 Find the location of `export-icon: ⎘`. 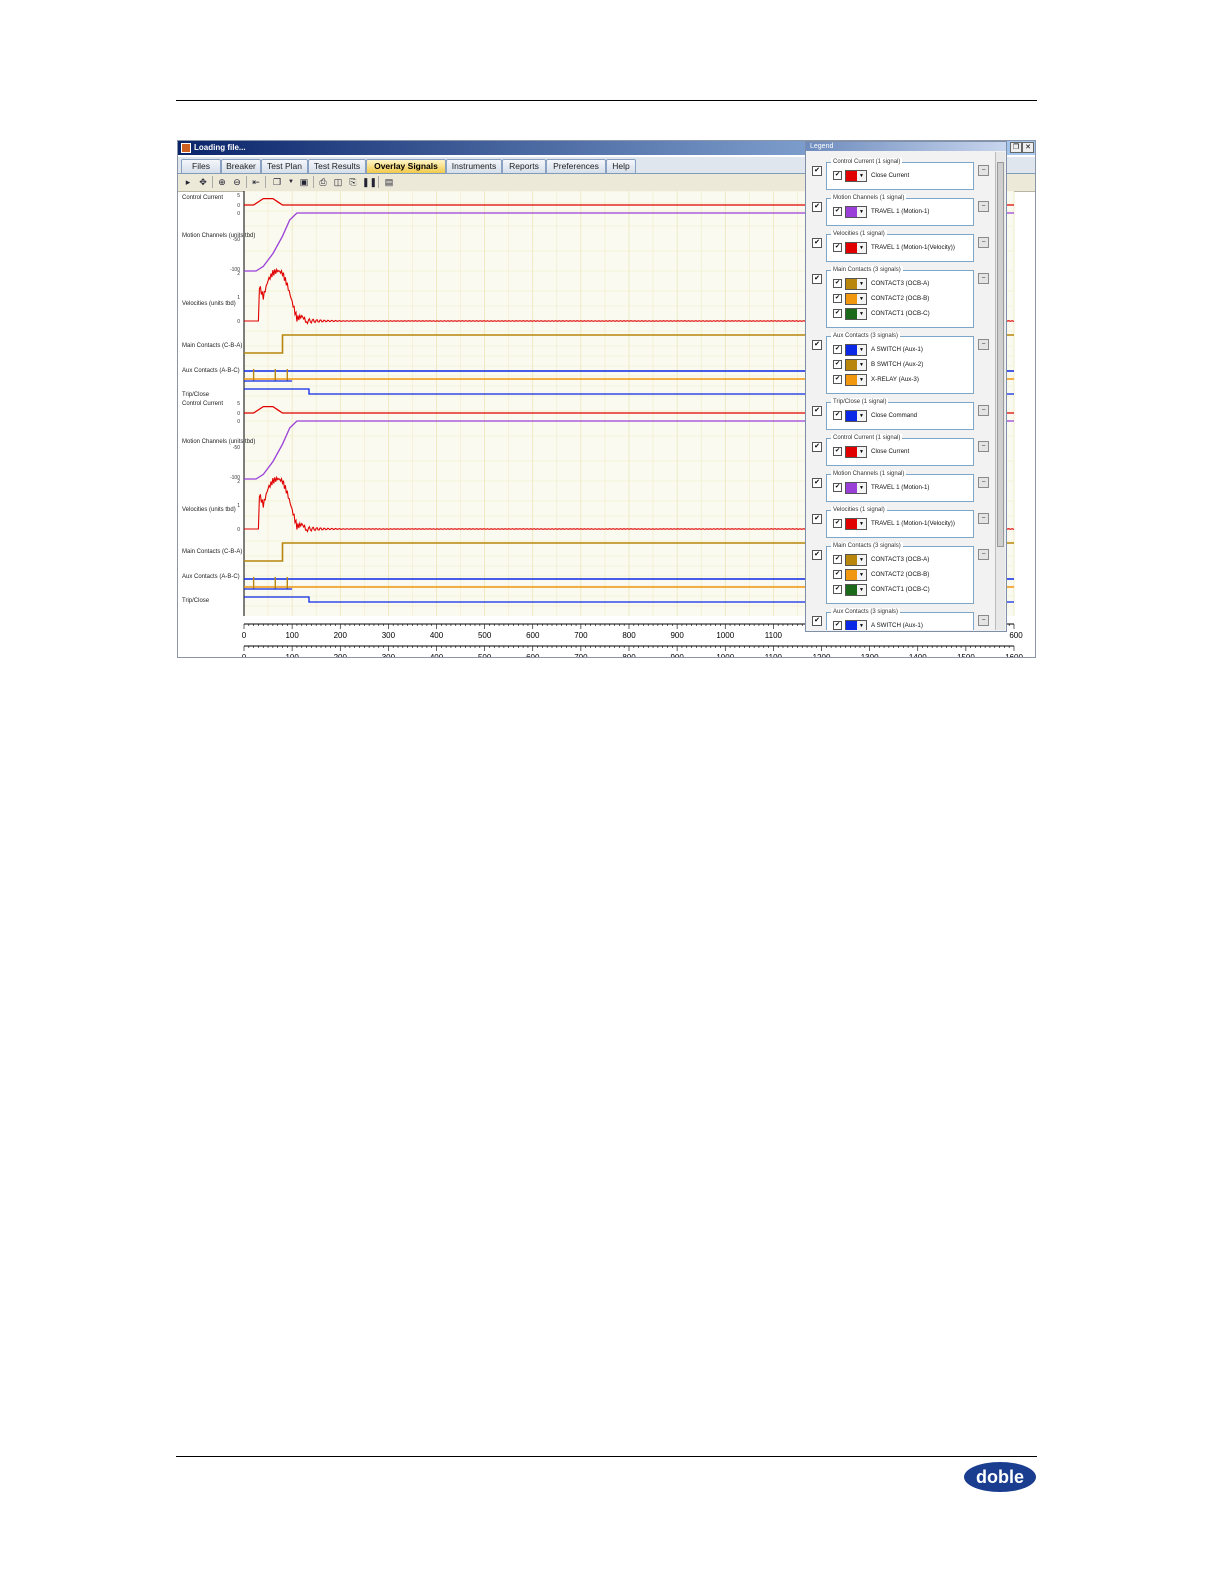

export-icon: ⎘ is located at coordinates (353, 182).